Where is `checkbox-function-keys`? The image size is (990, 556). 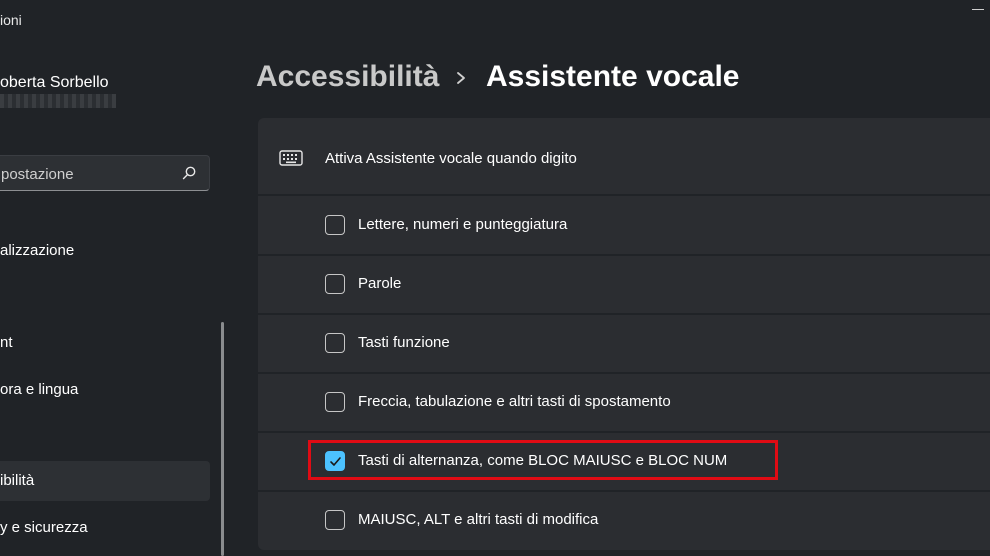
checkbox-function-keys is located at coordinates (335, 343).